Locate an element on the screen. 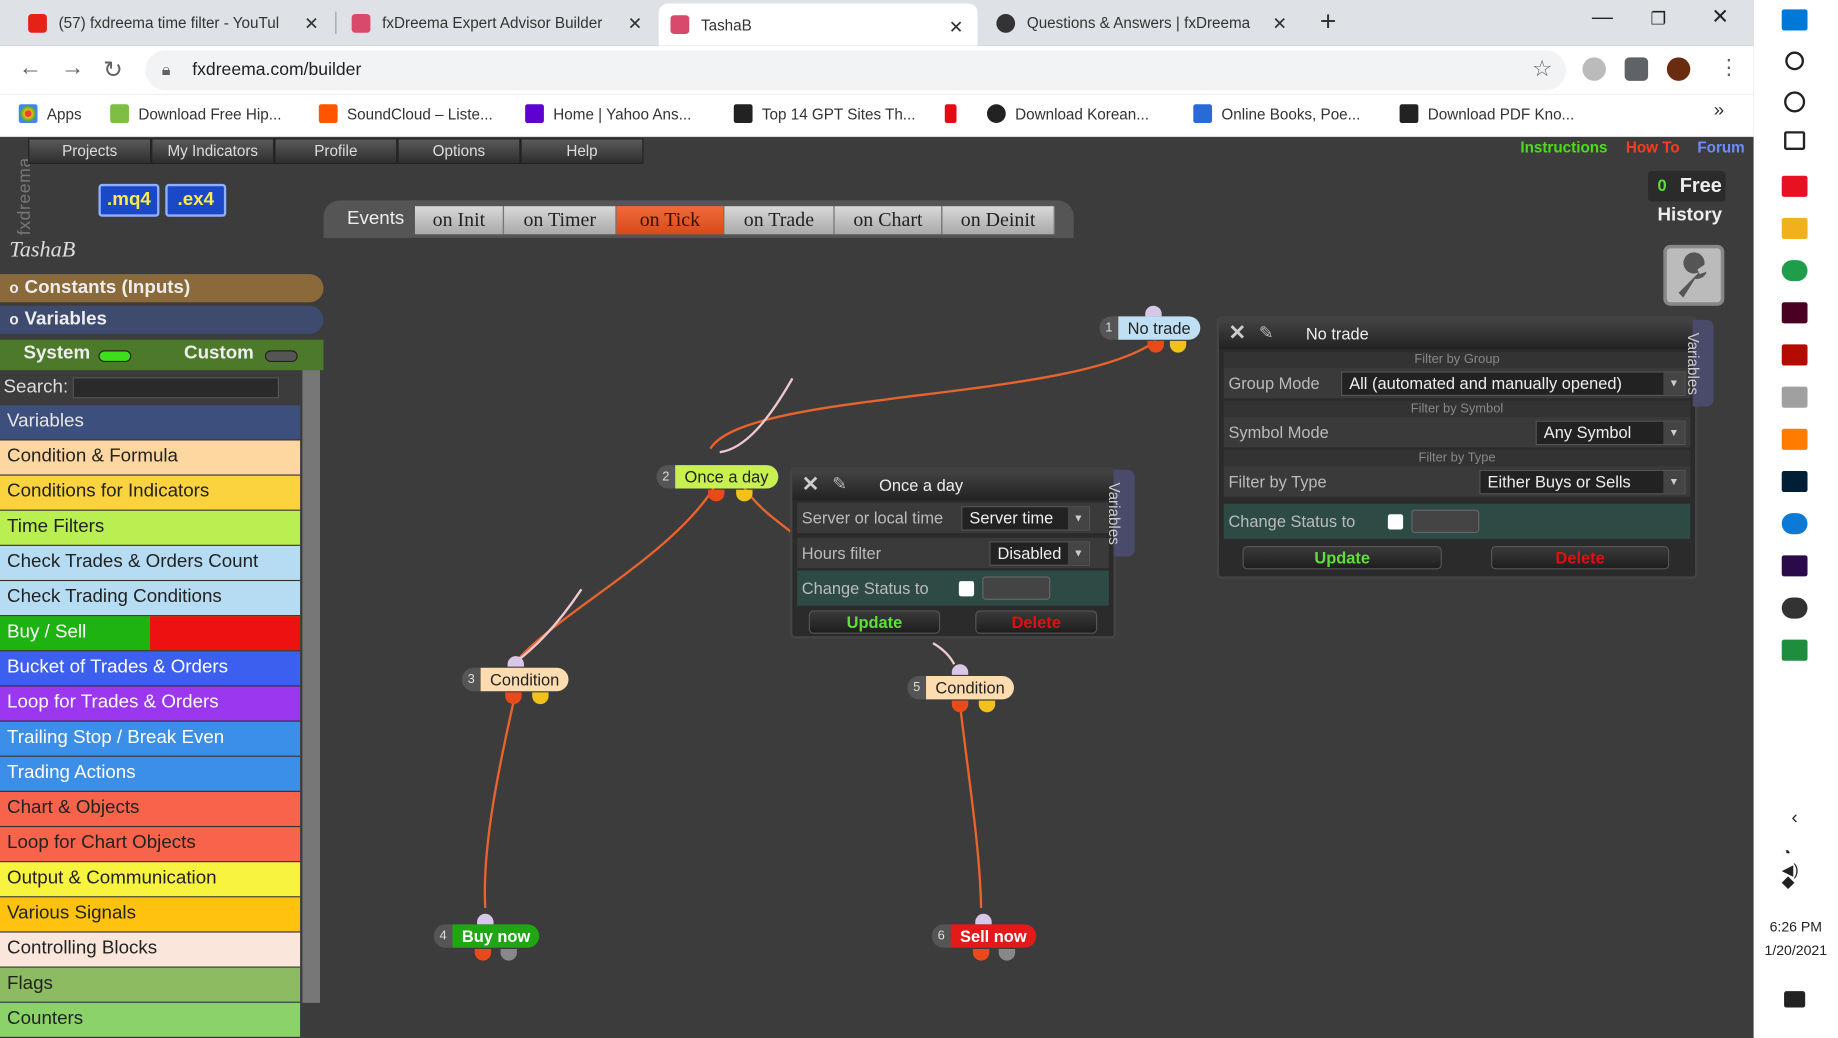 The height and width of the screenshot is (1038, 1838). instructions-link: Instructions is located at coordinates (1563, 147).